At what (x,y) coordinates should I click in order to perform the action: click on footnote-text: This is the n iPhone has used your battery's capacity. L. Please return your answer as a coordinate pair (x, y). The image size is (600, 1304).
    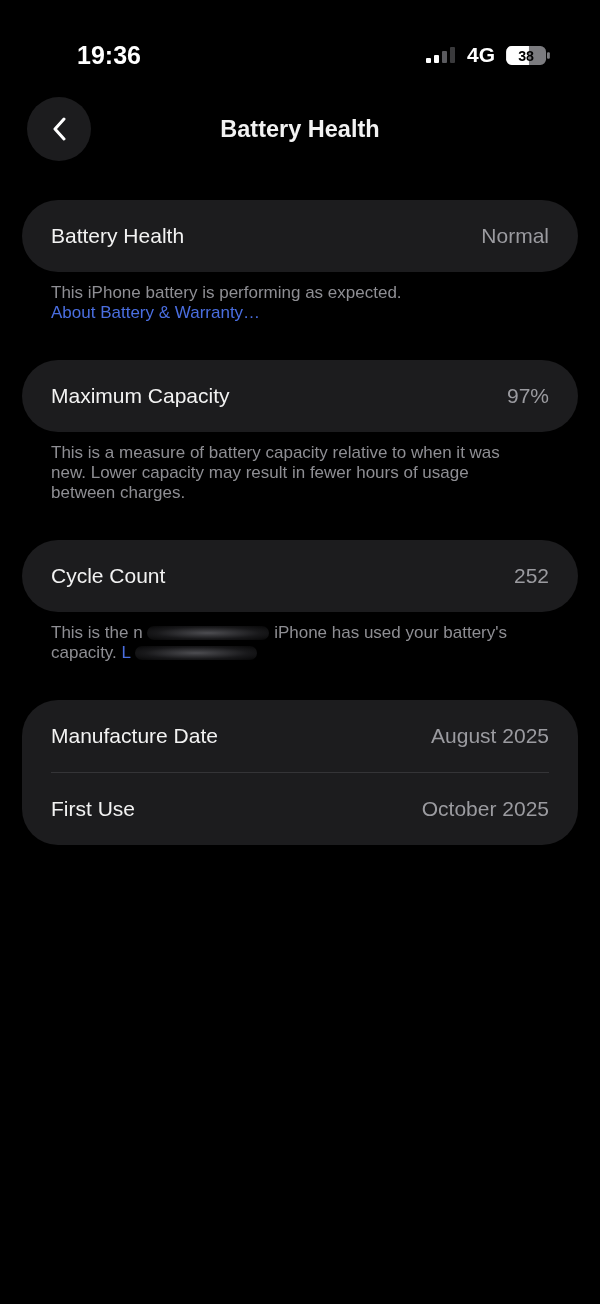
    Looking at the image, I should click on (279, 643).